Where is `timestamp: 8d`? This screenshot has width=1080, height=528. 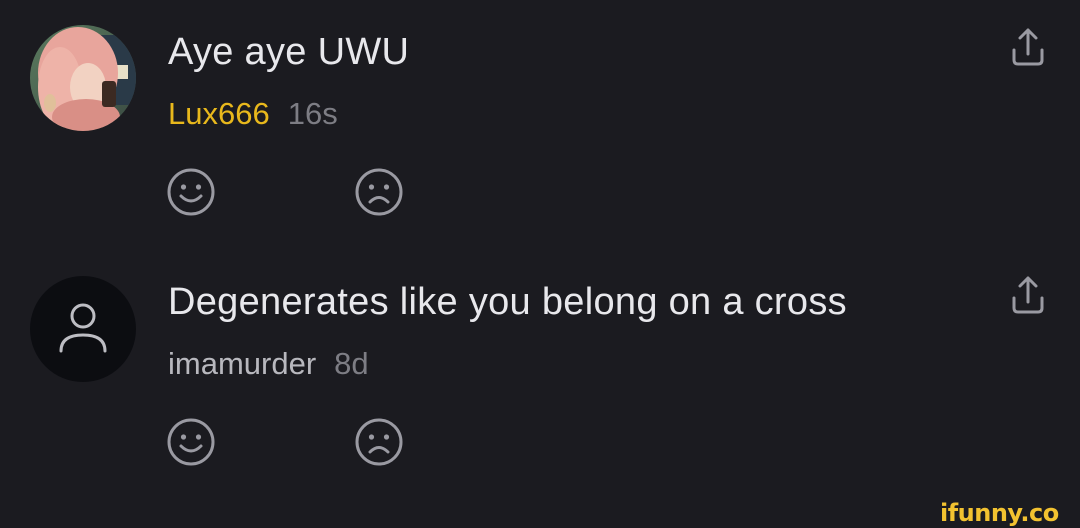 timestamp: 8d is located at coordinates (351, 363).